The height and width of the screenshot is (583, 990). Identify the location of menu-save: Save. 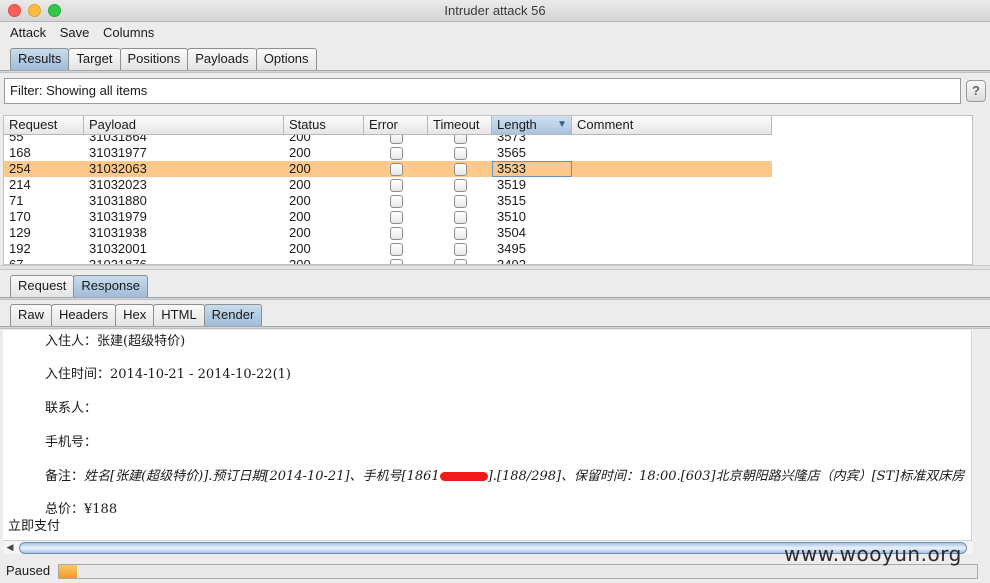
(75, 32).